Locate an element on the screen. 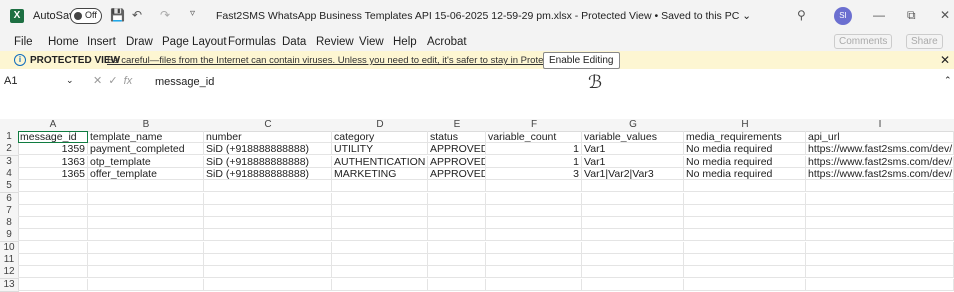 Image resolution: width=954 pixels, height=292 pixels. table-cell: otp_template is located at coordinates (146, 161).